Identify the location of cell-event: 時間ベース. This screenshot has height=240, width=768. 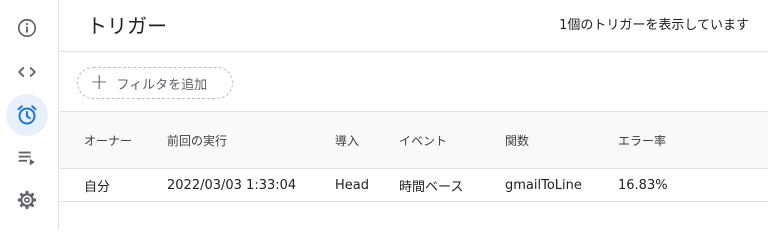
(431, 187).